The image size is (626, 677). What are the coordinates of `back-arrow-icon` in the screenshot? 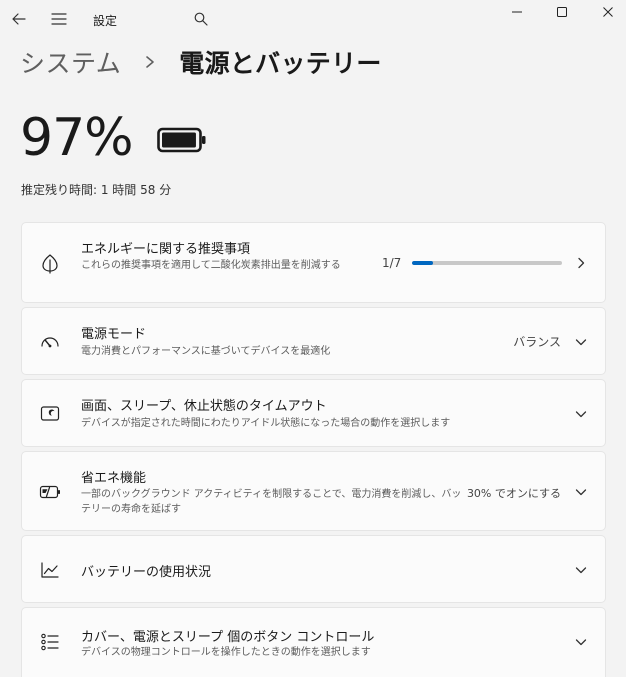 It's located at (19, 19).